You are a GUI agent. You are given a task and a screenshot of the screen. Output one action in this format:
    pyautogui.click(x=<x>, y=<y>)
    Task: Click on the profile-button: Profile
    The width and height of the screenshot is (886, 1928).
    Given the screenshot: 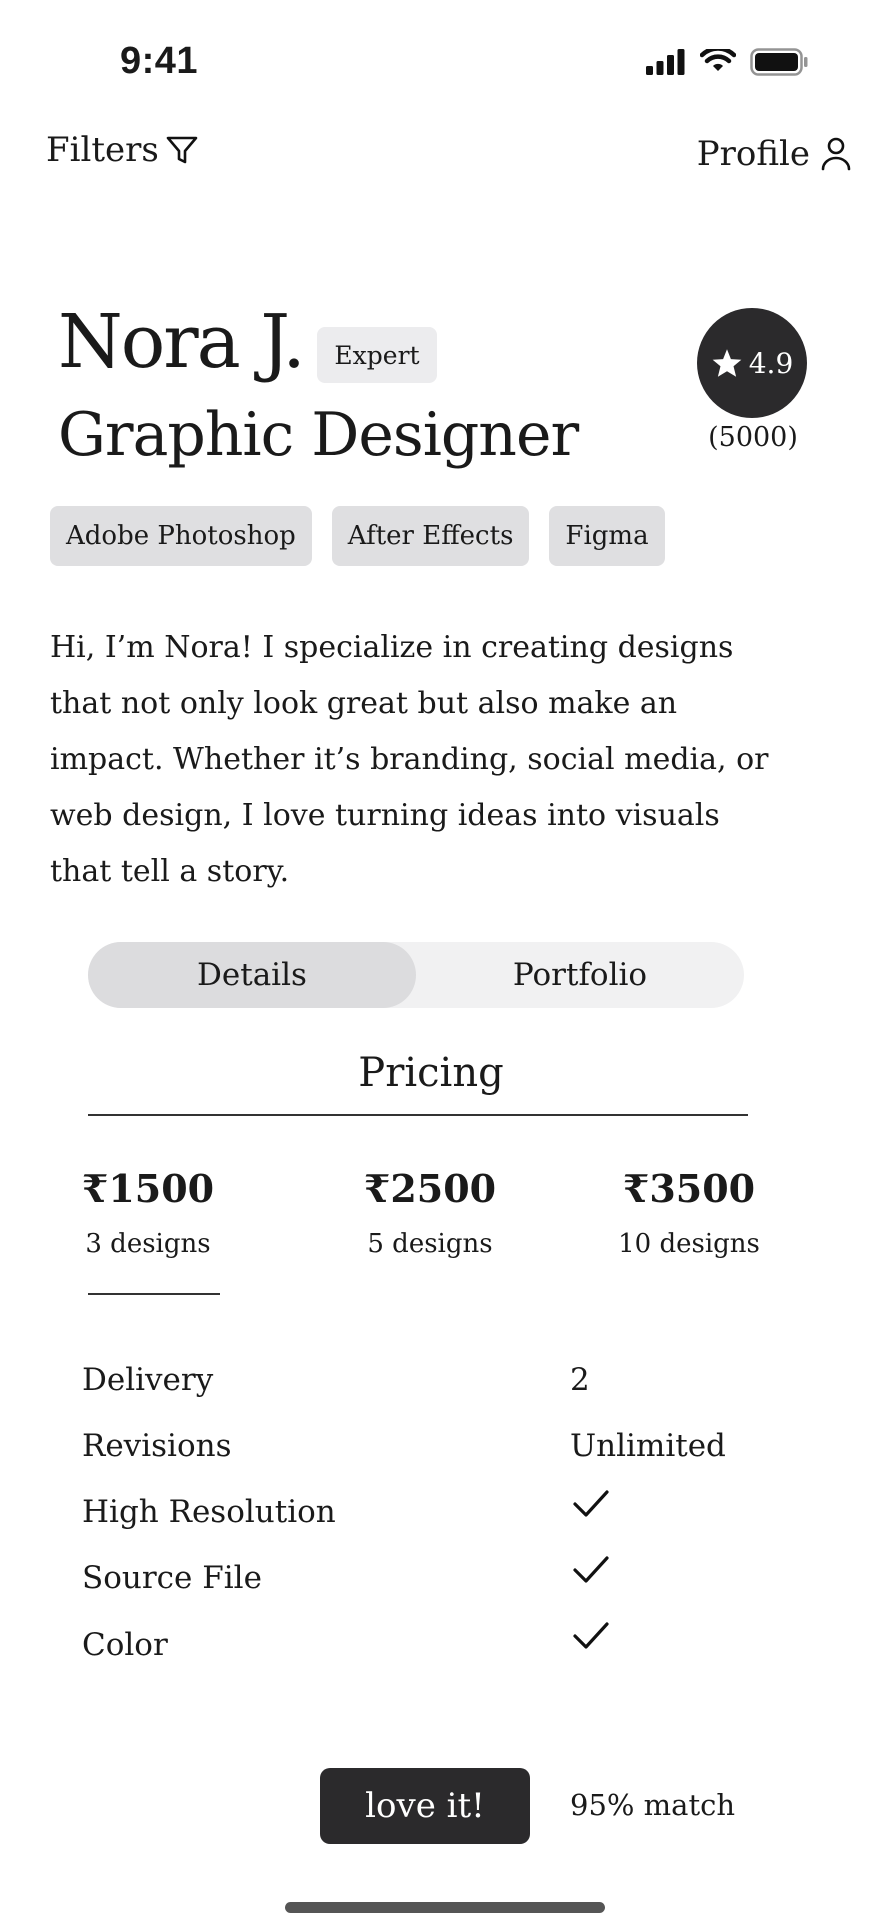 What is the action you would take?
    pyautogui.click(x=774, y=154)
    